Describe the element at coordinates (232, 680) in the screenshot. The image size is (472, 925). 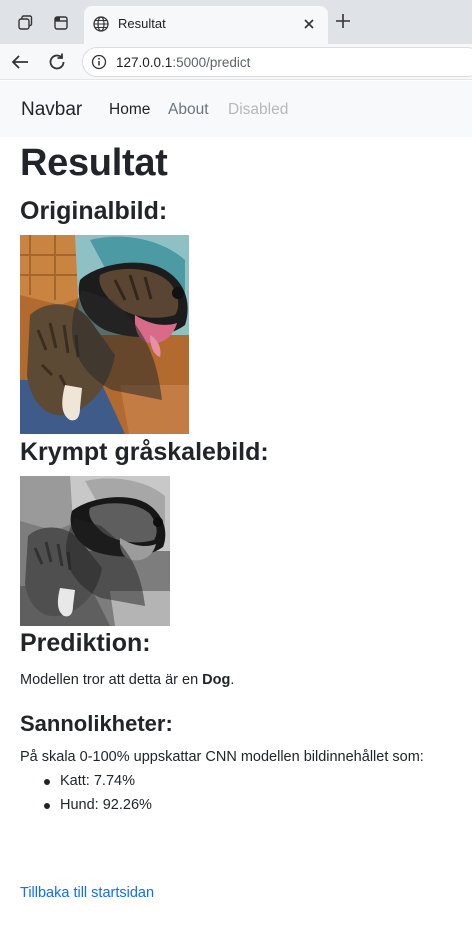
I see `prediction-suffix: .` at that location.